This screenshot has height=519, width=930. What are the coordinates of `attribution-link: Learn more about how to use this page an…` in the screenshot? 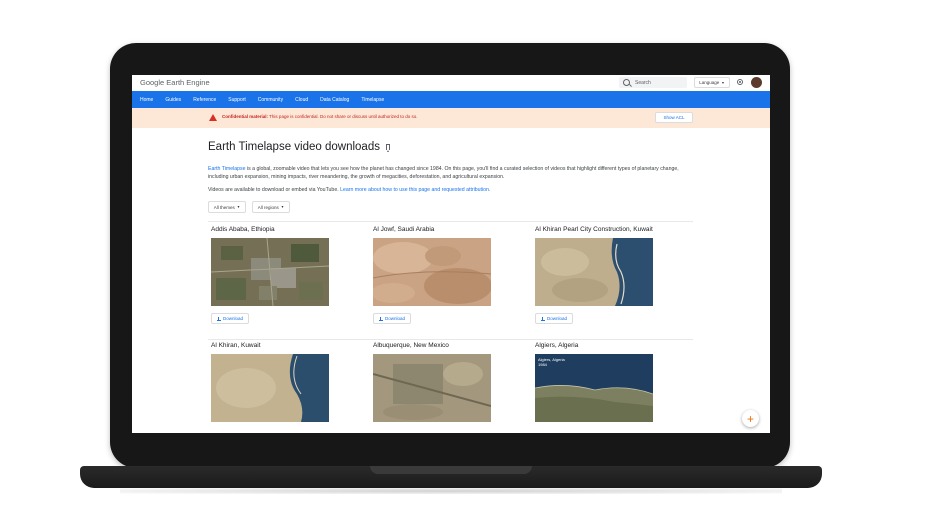 It's located at (415, 190).